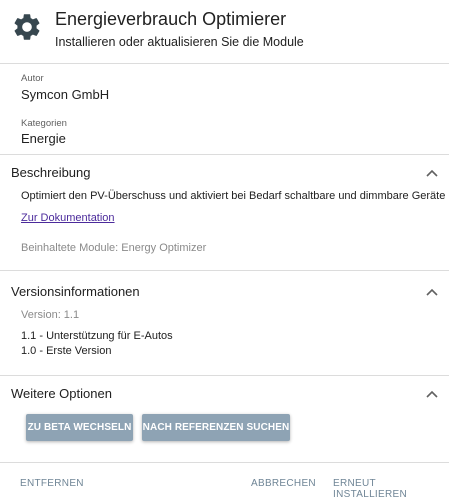 The height and width of the screenshot is (500, 449). What do you see at coordinates (65, 94) in the screenshot?
I see `author-value: Symcon GmbH` at bounding box center [65, 94].